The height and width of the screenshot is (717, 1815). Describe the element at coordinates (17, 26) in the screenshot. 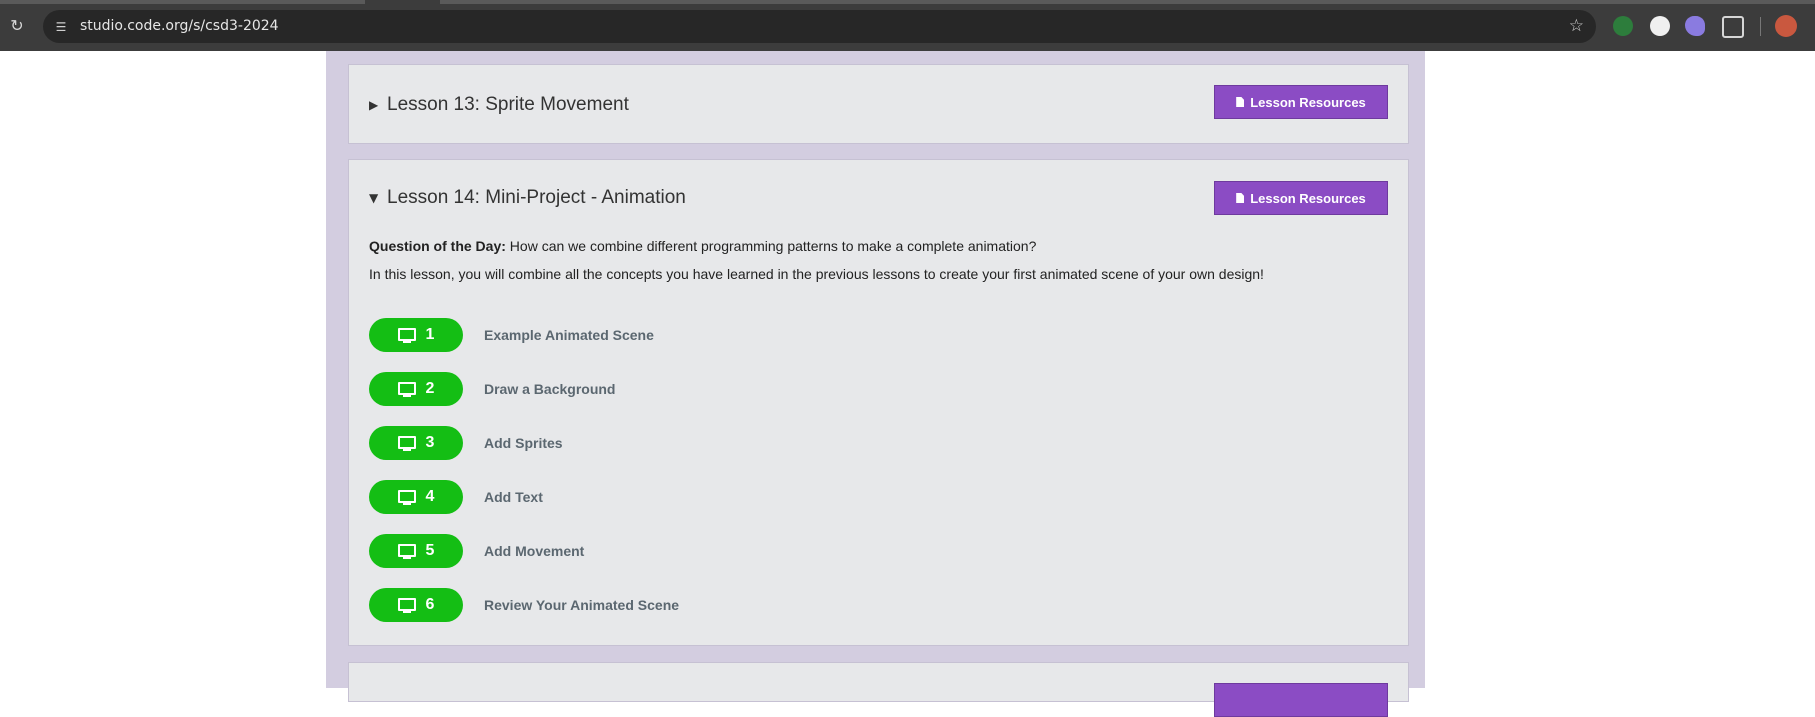

I see `reload-icon: ↻` at that location.